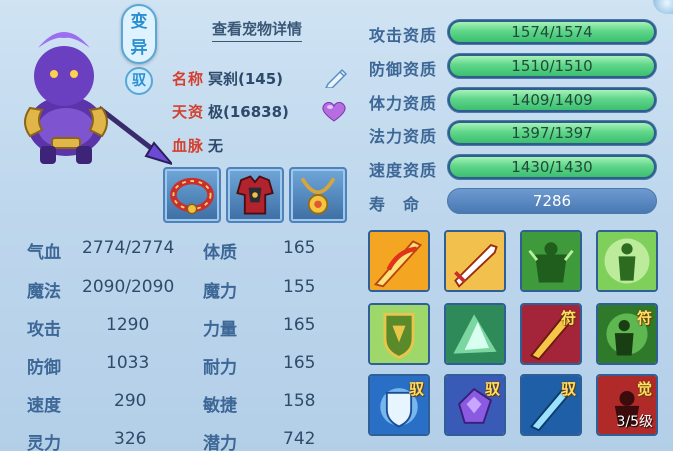  What do you see at coordinates (395, 204) in the screenshot?
I see `lifespan-label: 寿 命` at bounding box center [395, 204].